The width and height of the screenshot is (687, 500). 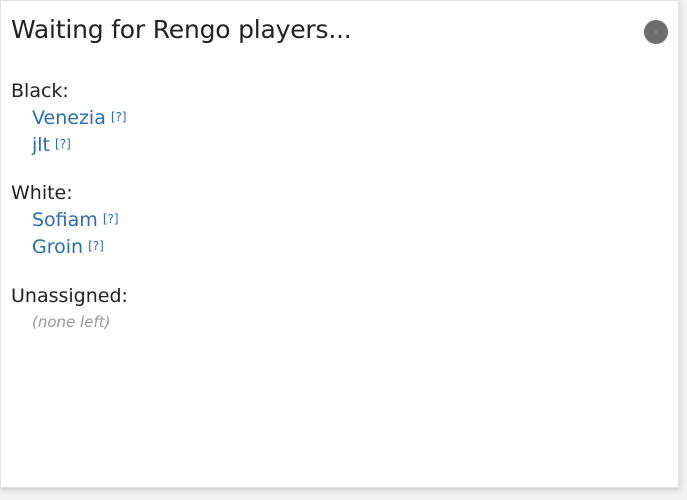 I want to click on unassigned-label: Unassigned:, so click(x=69, y=296).